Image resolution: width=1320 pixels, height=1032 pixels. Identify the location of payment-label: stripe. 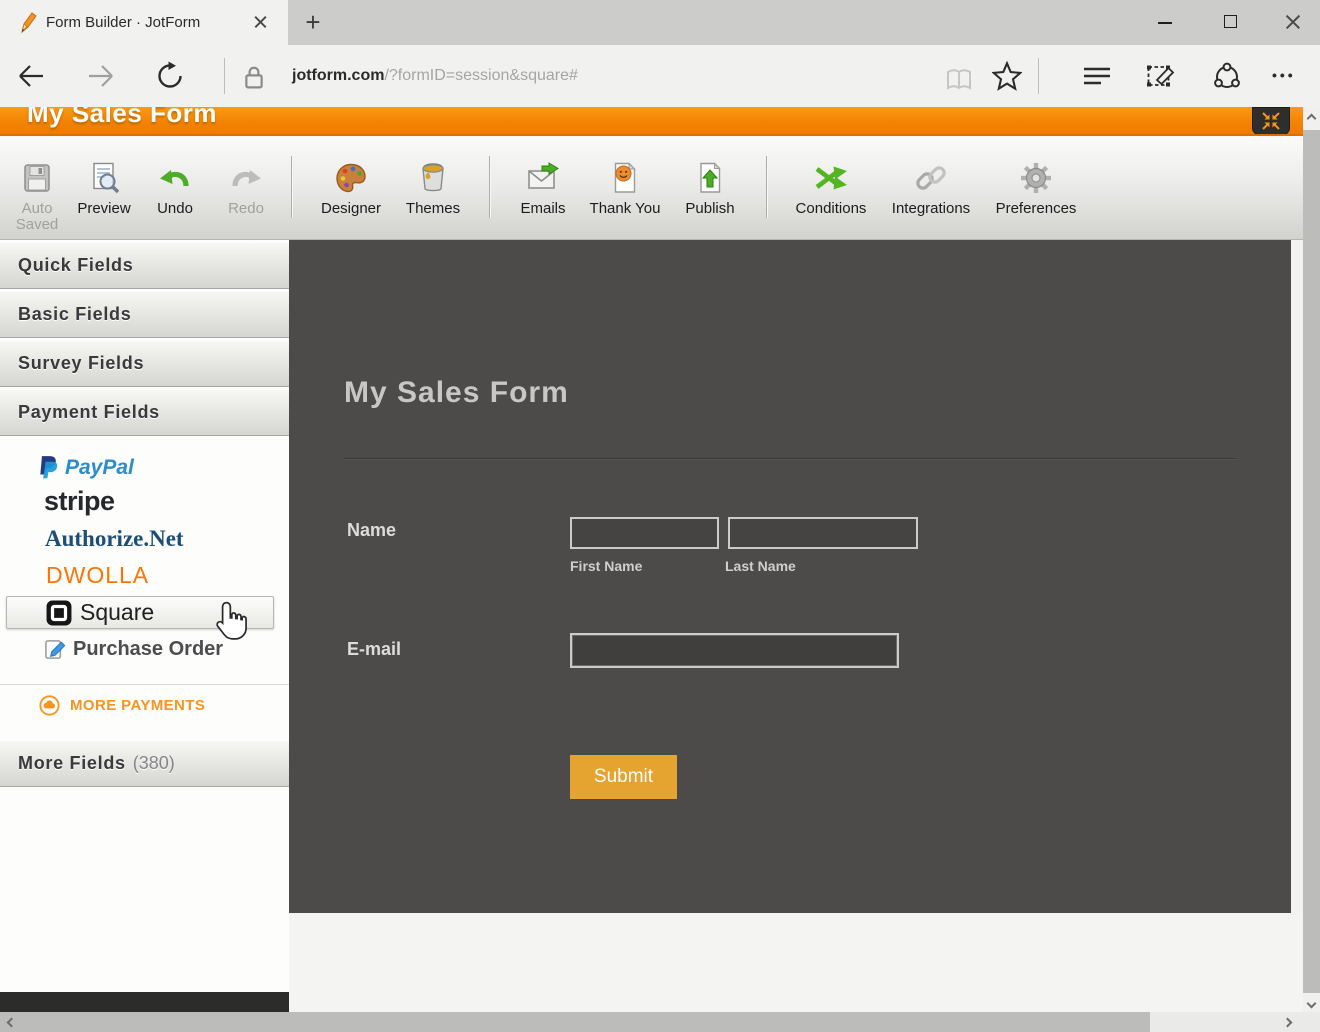
(79, 501).